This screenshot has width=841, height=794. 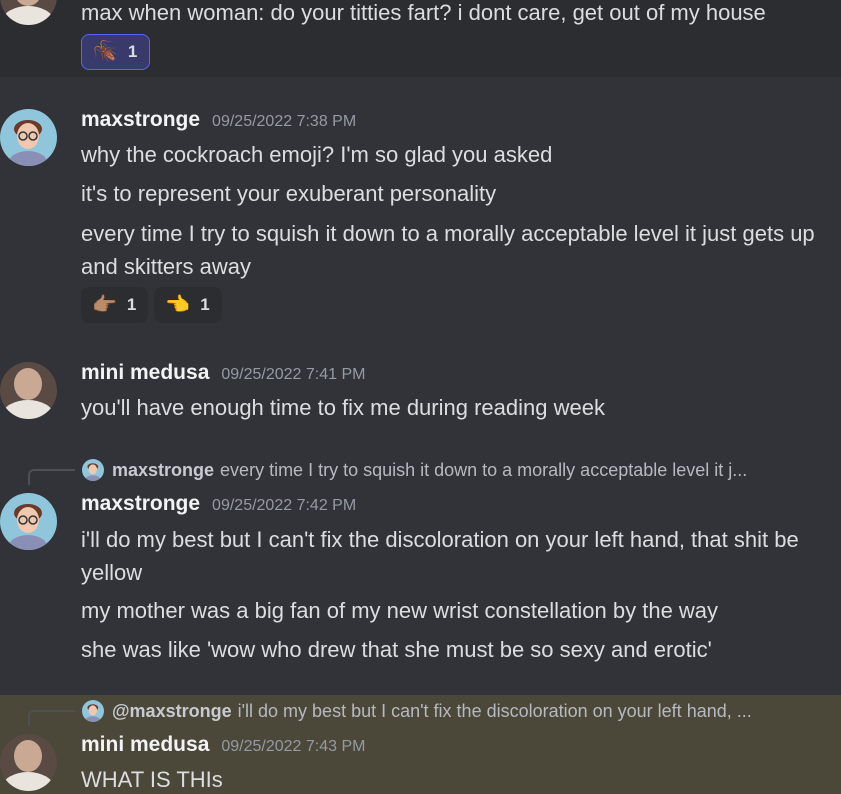 I want to click on timestamp: 09/25/2022 7:41 PM, so click(x=293, y=374).